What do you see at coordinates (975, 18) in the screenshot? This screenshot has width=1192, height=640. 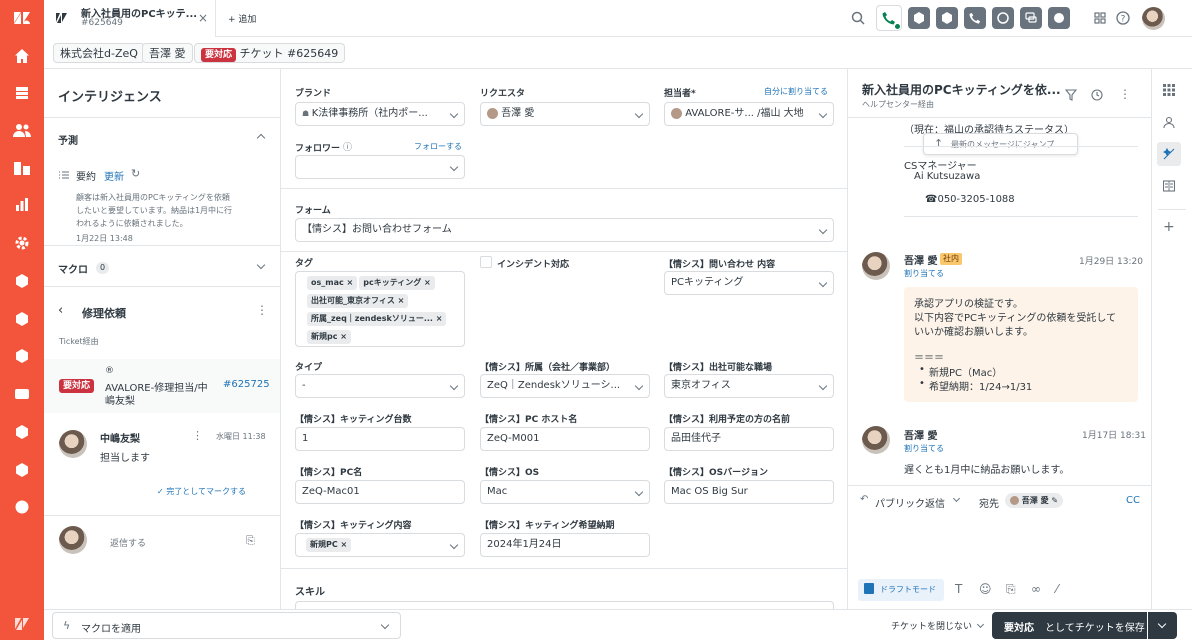 I see `phone-app-button` at bounding box center [975, 18].